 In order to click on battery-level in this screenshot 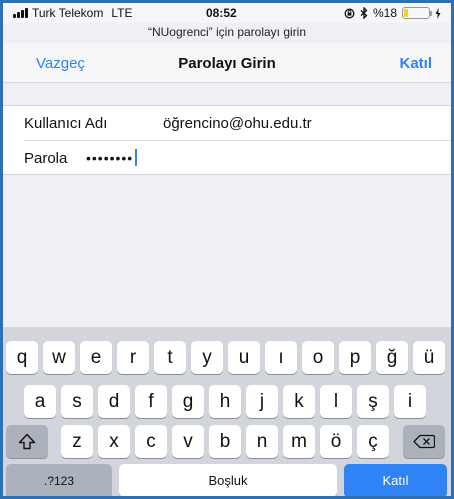, I will do `click(406, 13)`.